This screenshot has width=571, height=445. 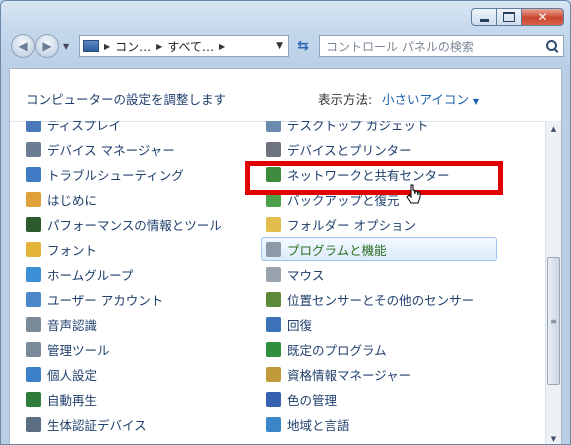 I want to click on forward-button: ▶, so click(x=47, y=46).